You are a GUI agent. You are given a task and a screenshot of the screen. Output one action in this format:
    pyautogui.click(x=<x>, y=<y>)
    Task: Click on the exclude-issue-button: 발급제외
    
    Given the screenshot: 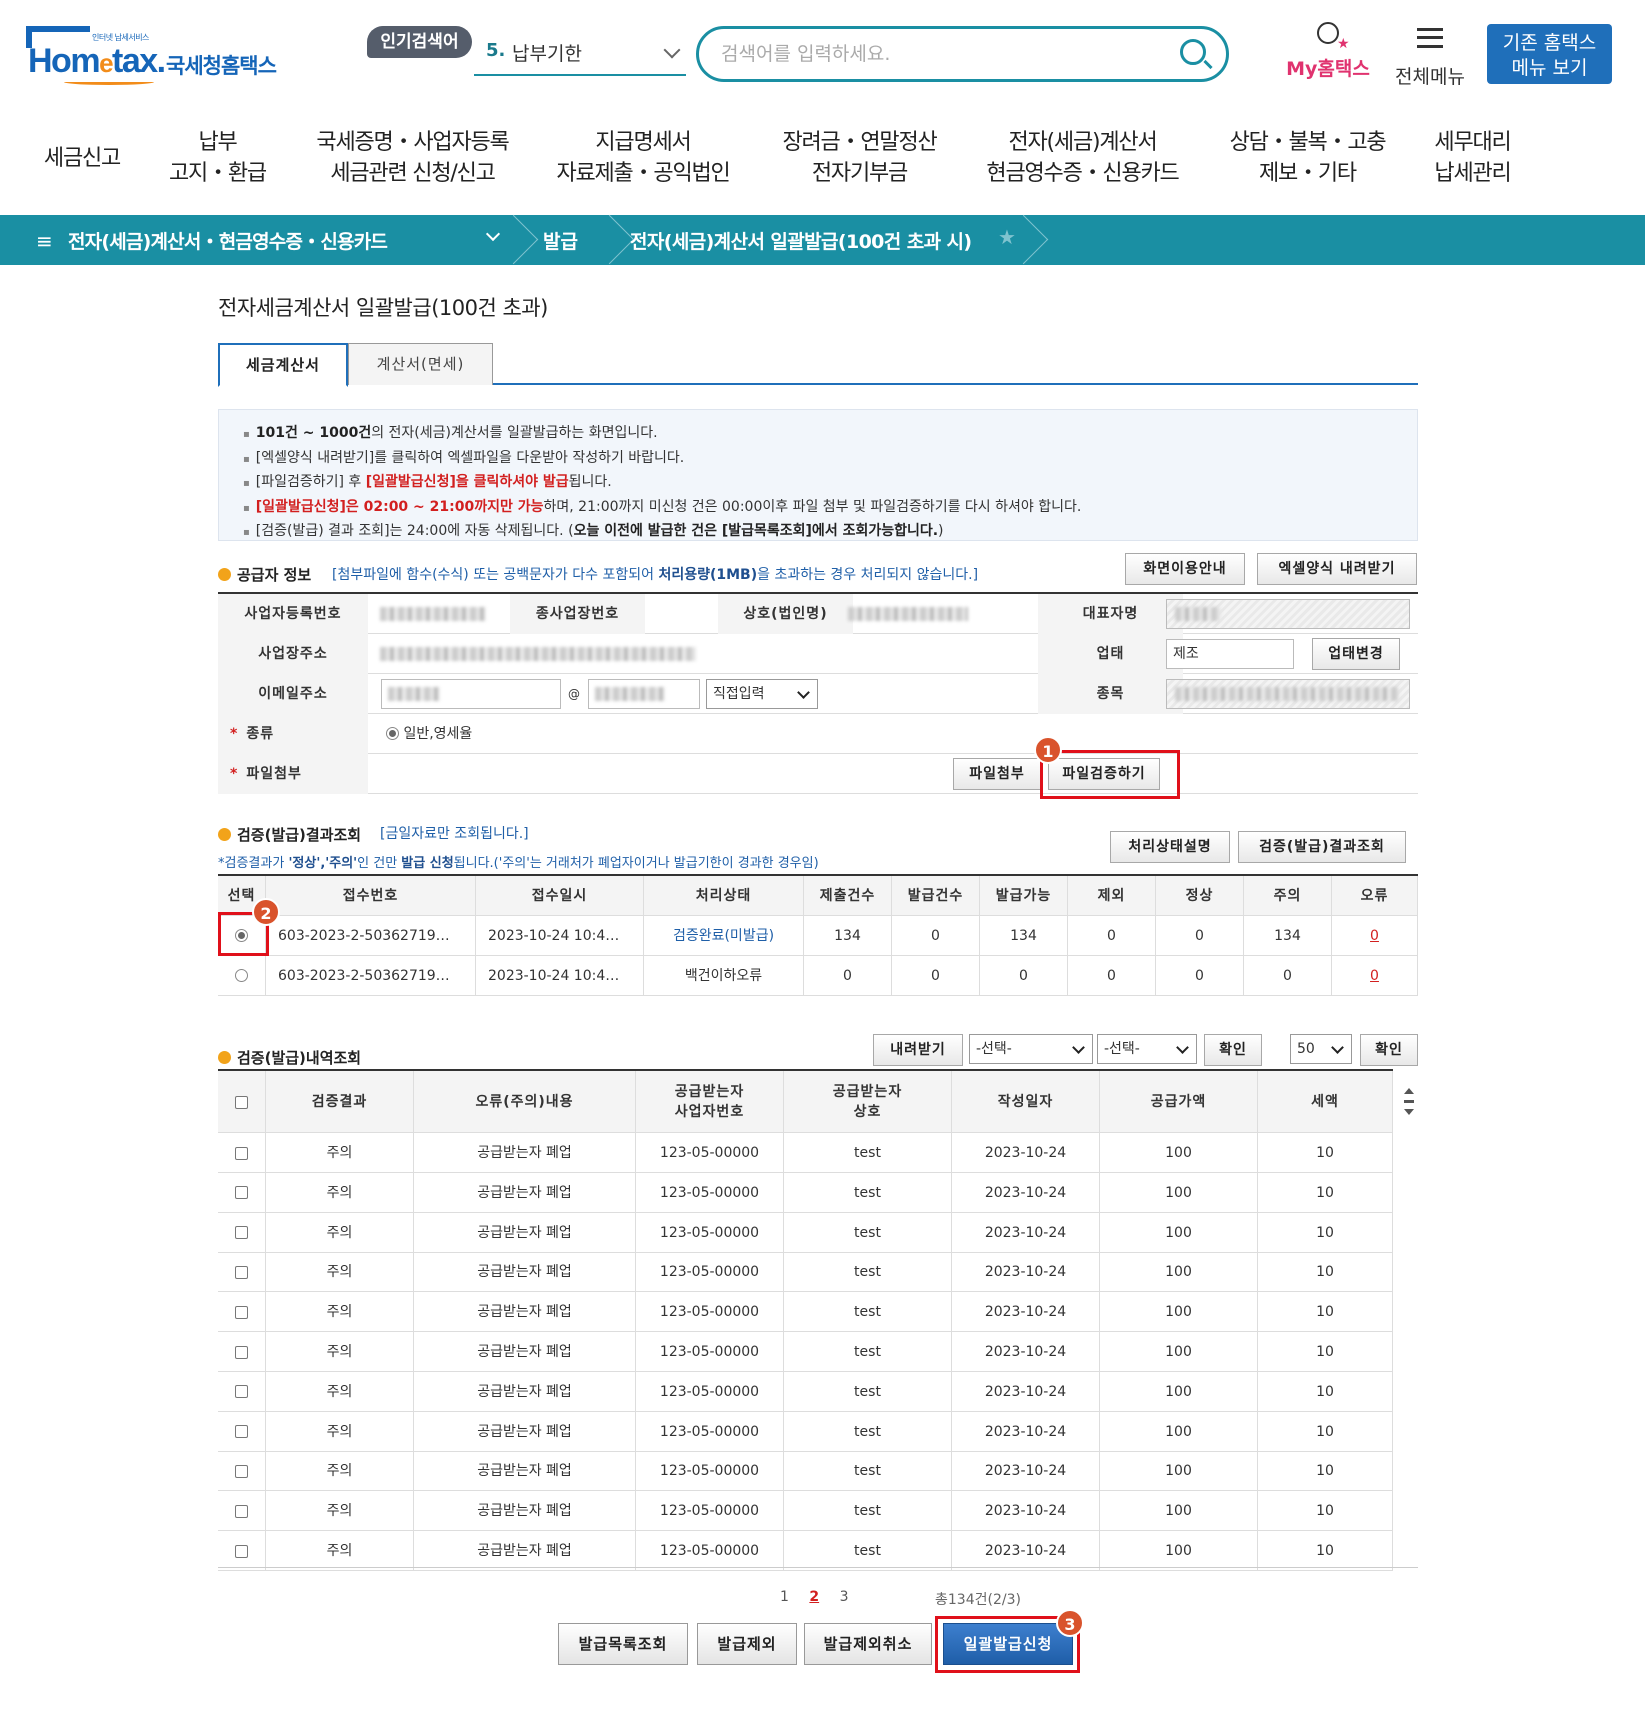 What is the action you would take?
    pyautogui.click(x=747, y=1644)
    